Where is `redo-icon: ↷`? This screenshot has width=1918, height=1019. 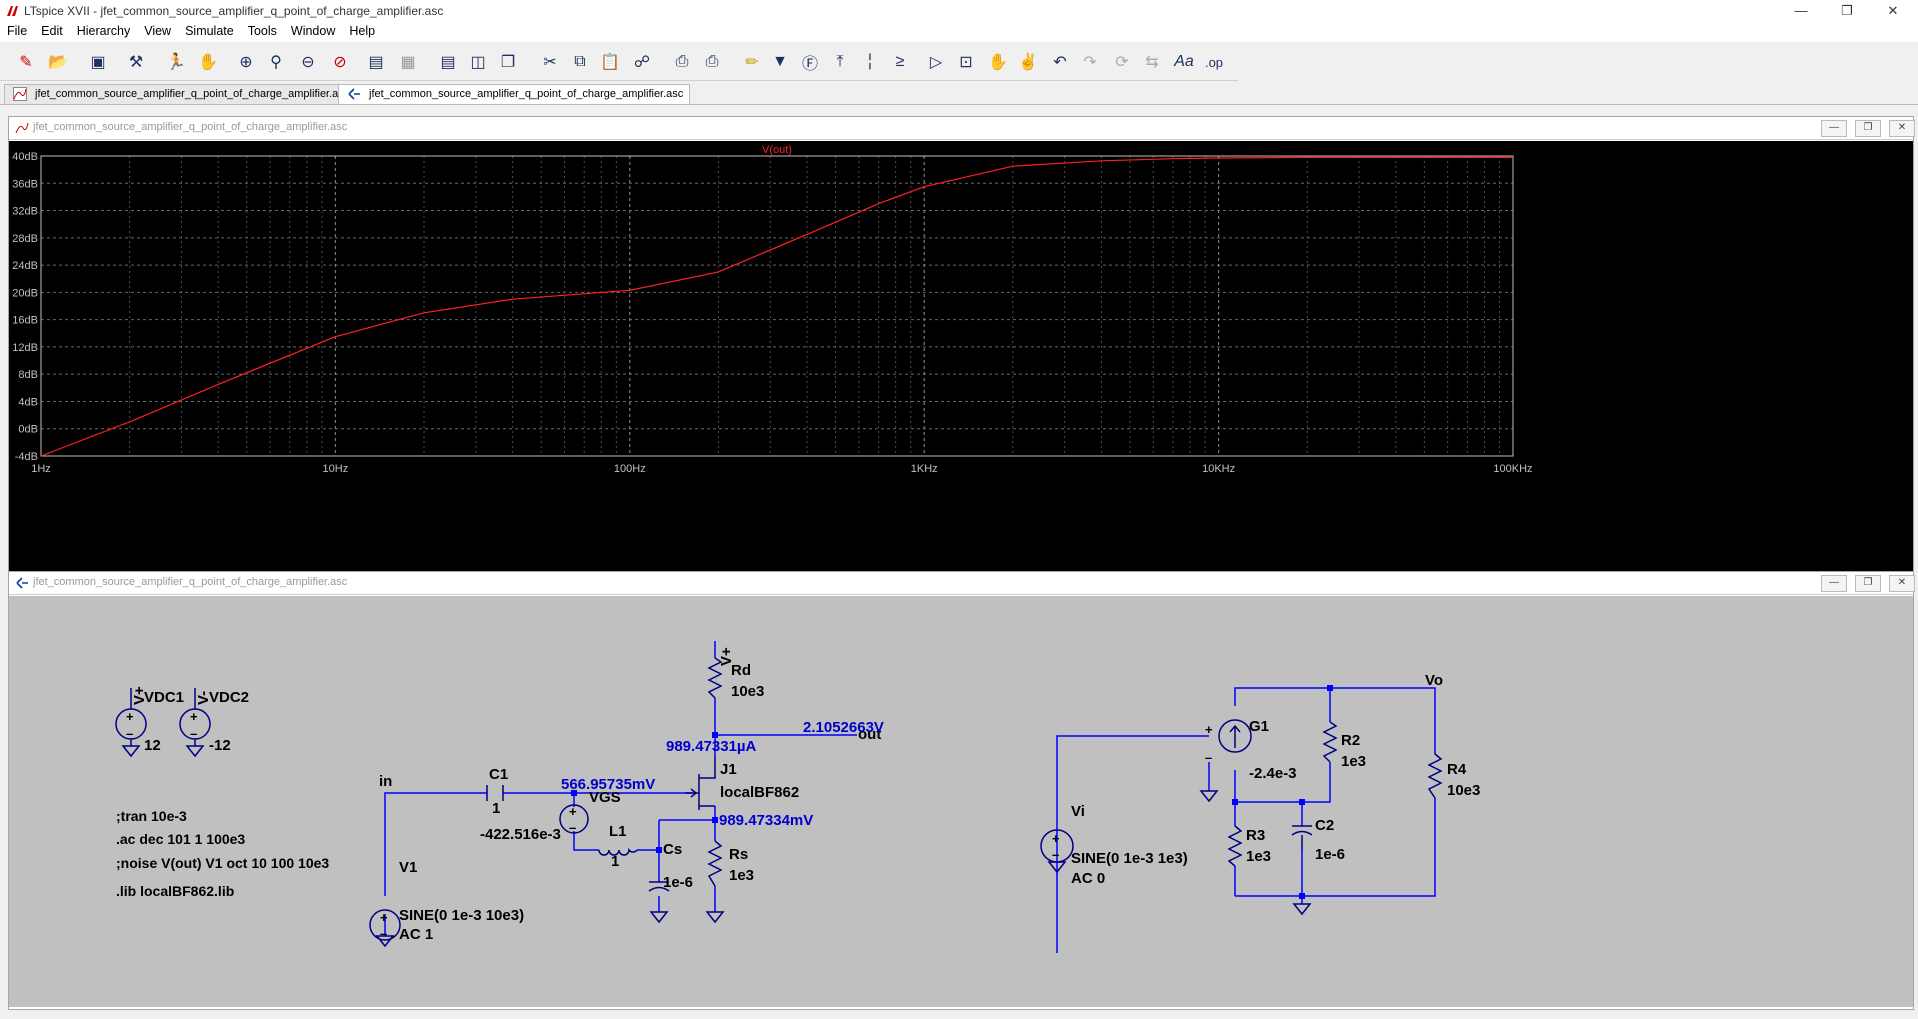
redo-icon: ↷ is located at coordinates (1090, 62).